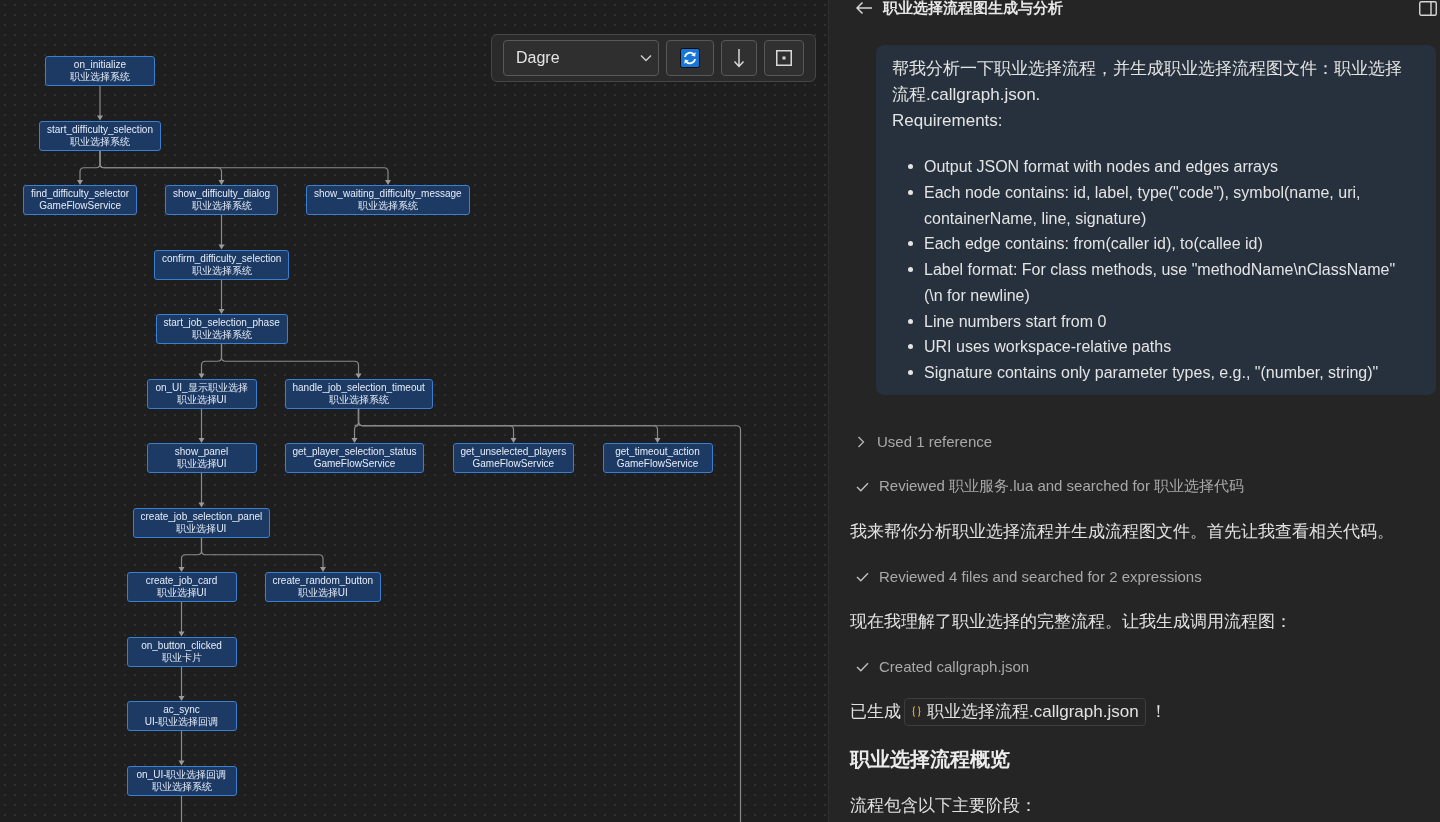  Describe the element at coordinates (1143, 205) in the screenshot. I see `requirement-text: Each node contains: id, label, type("code"), symbol(name, uri, containerName, line, signature)` at that location.